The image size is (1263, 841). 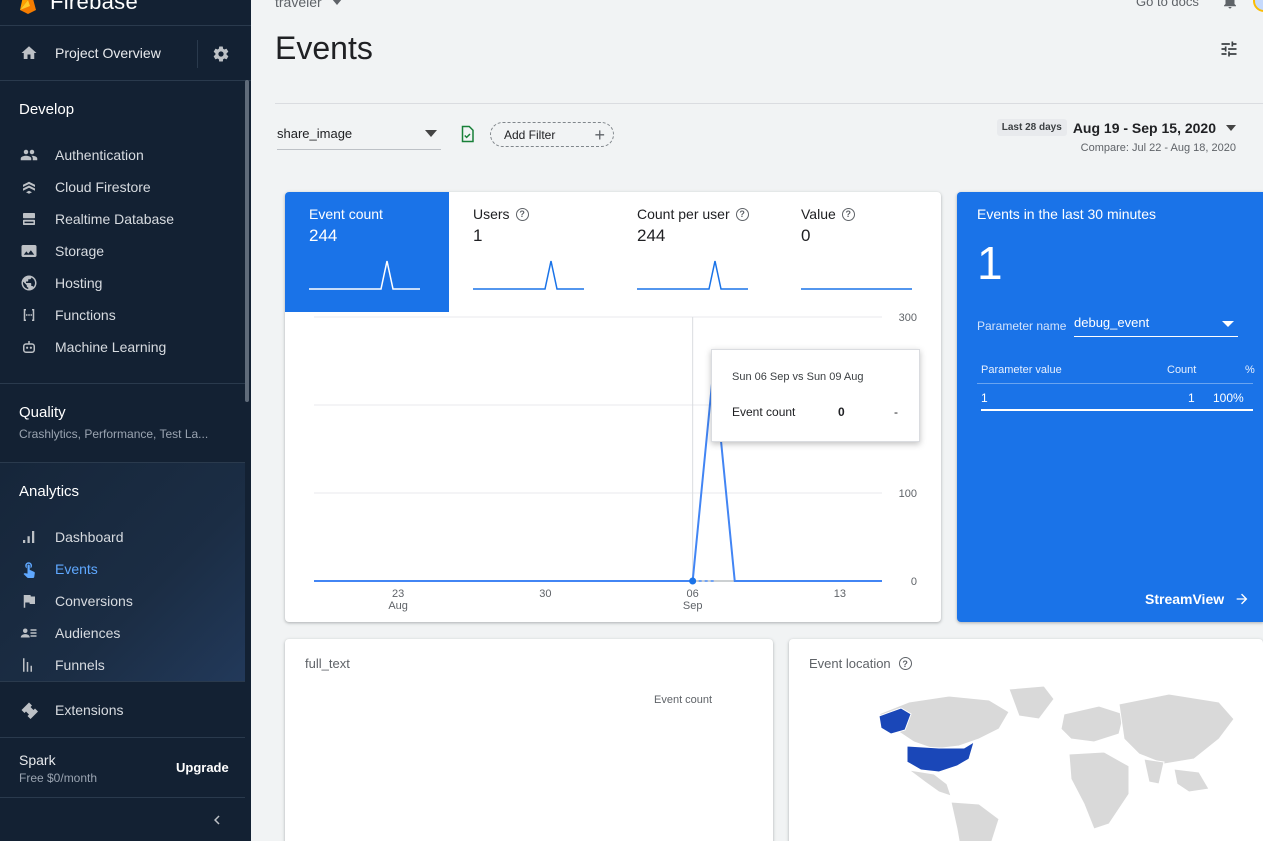 I want to click on sidebar-scrollbar, so click(x=247, y=241).